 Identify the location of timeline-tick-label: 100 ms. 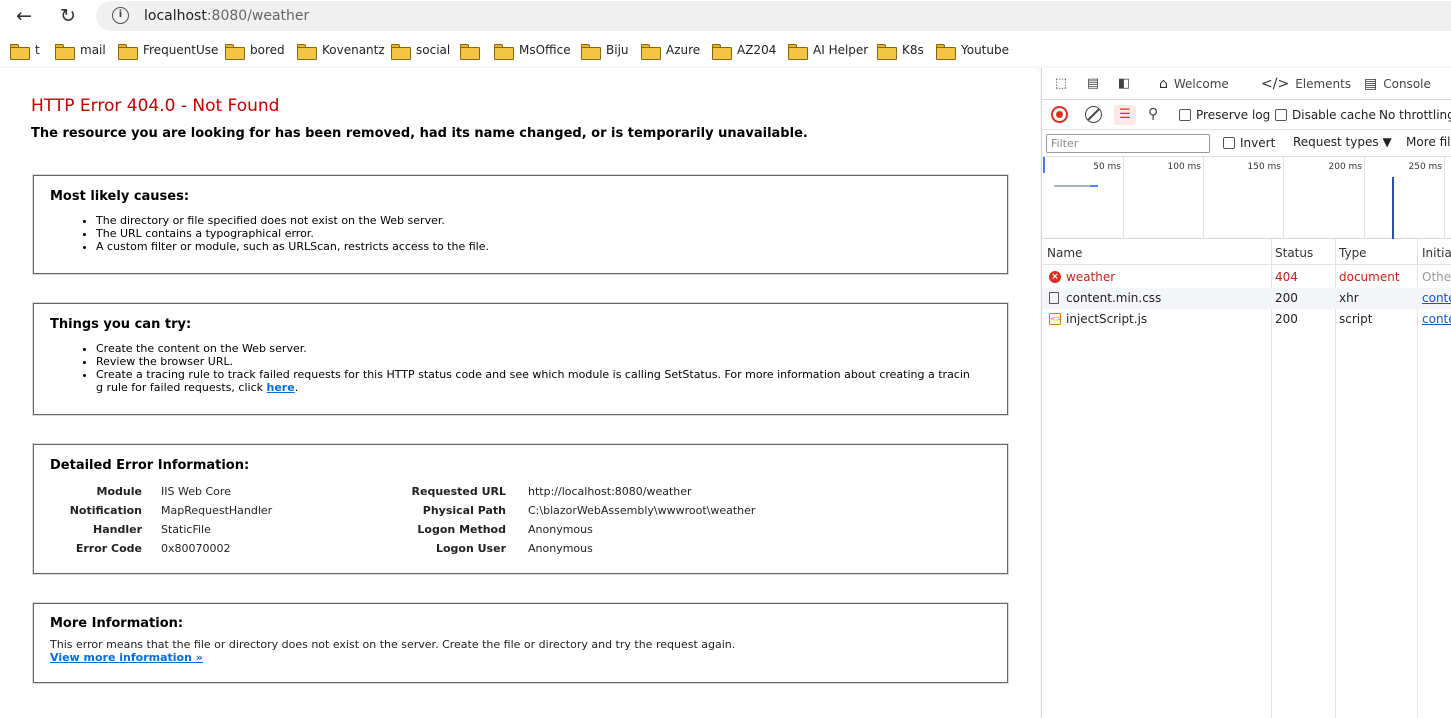
(1184, 167).